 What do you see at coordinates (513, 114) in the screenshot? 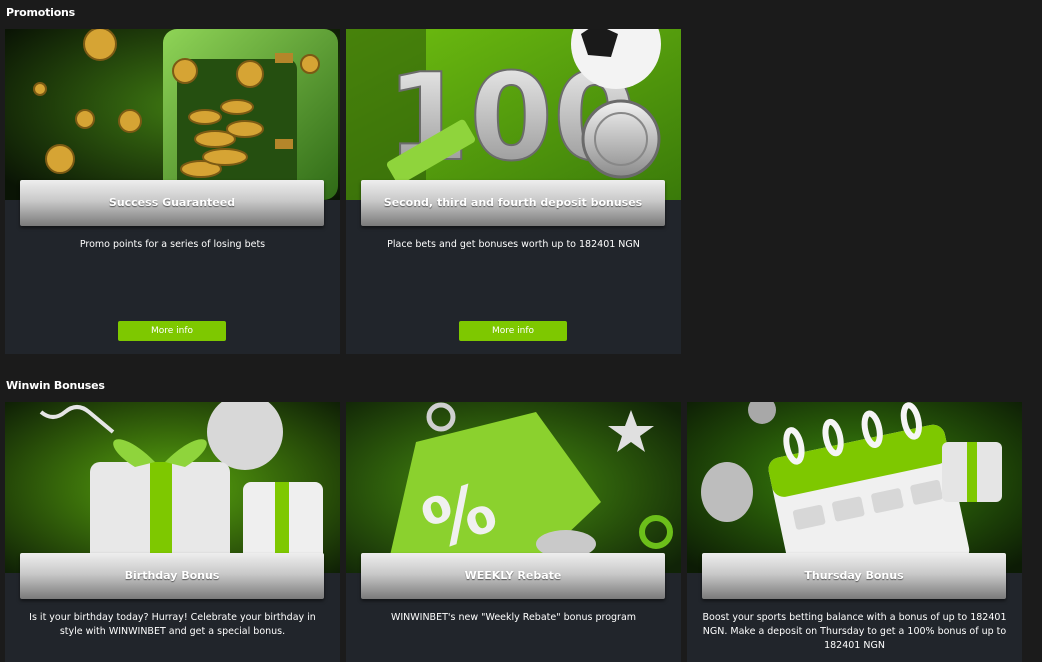
I see `deposit-100-banner: 100` at bounding box center [513, 114].